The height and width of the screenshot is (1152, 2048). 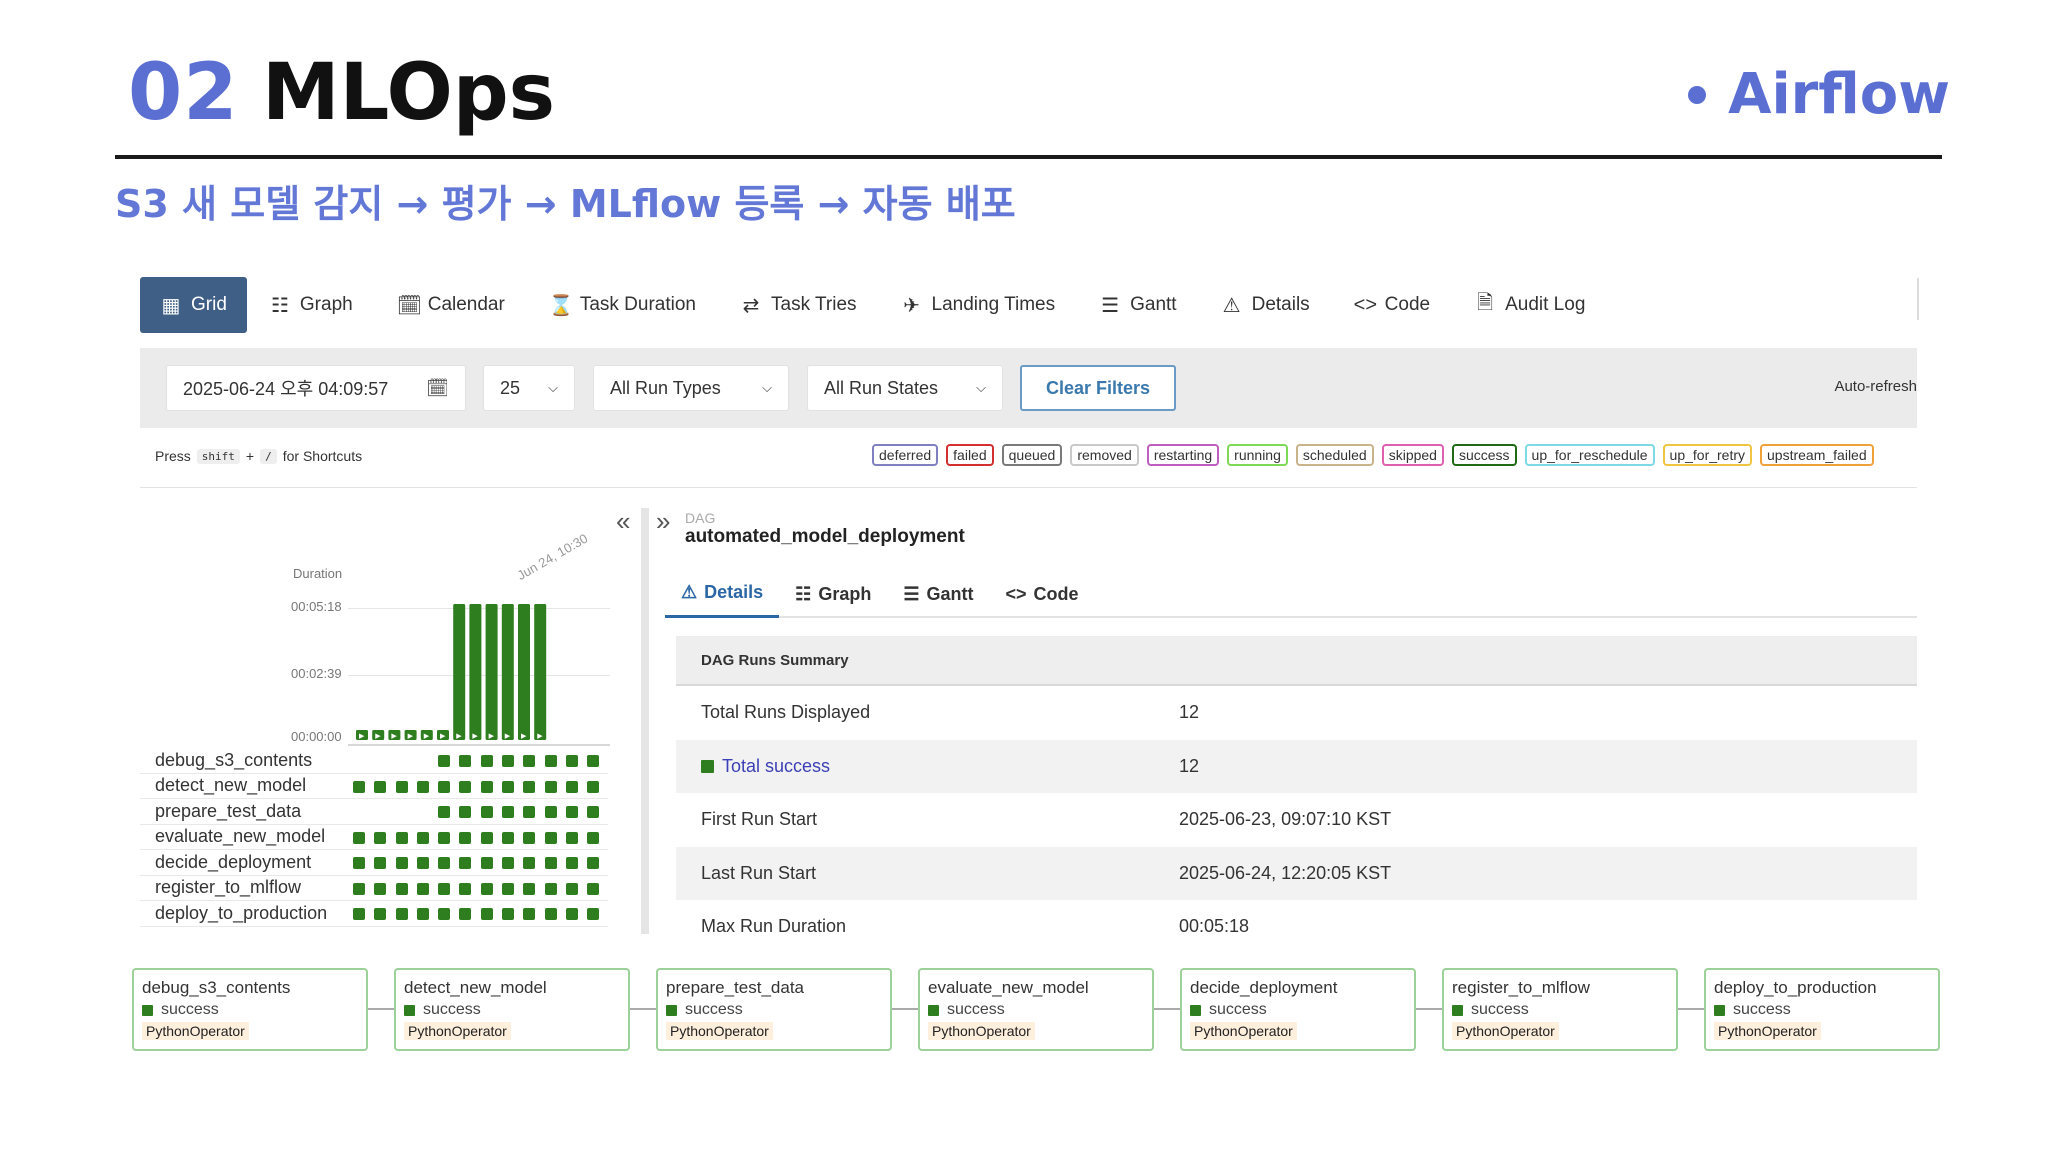 What do you see at coordinates (451, 305) in the screenshot?
I see `tab-calendar: 🗓 Calendar` at bounding box center [451, 305].